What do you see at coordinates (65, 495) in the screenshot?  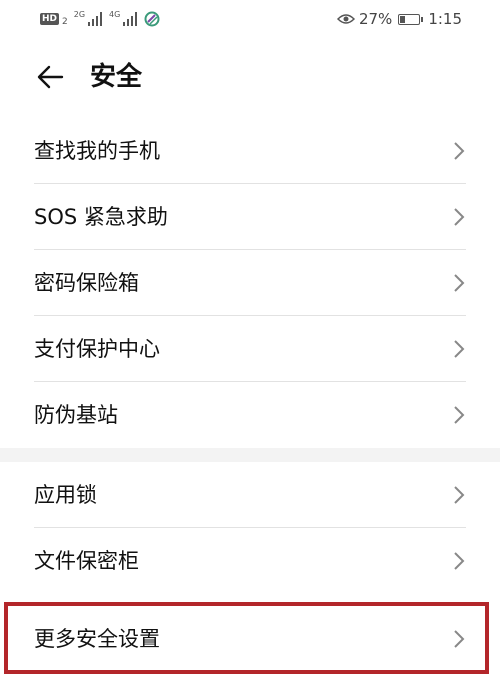 I see `row-label: 应用锁` at bounding box center [65, 495].